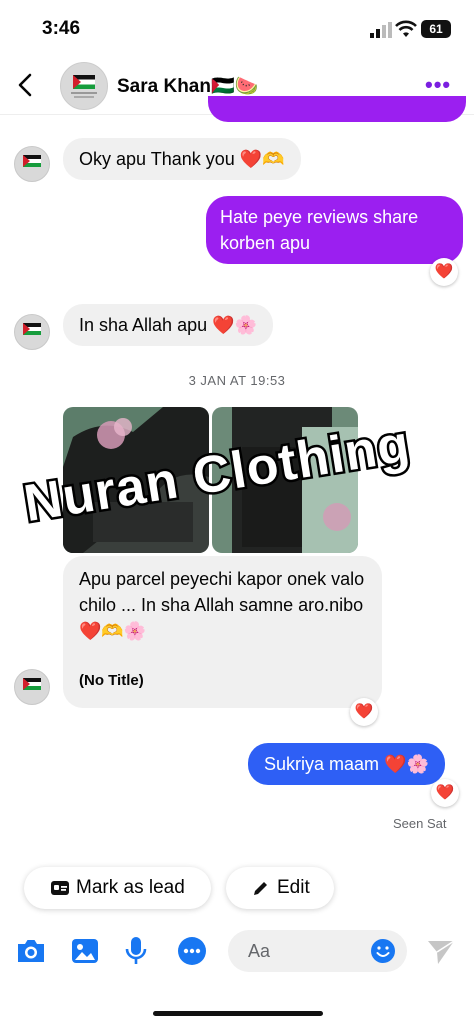 Image resolution: width=474 pixels, height=1024 pixels. I want to click on edit-button: Edit, so click(280, 888).